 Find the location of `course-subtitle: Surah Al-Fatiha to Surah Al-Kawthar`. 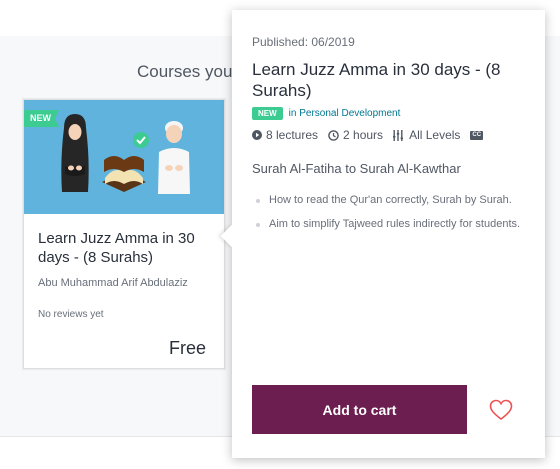

course-subtitle: Surah Al-Fatiha to Surah Al-Kawthar is located at coordinates (356, 168).